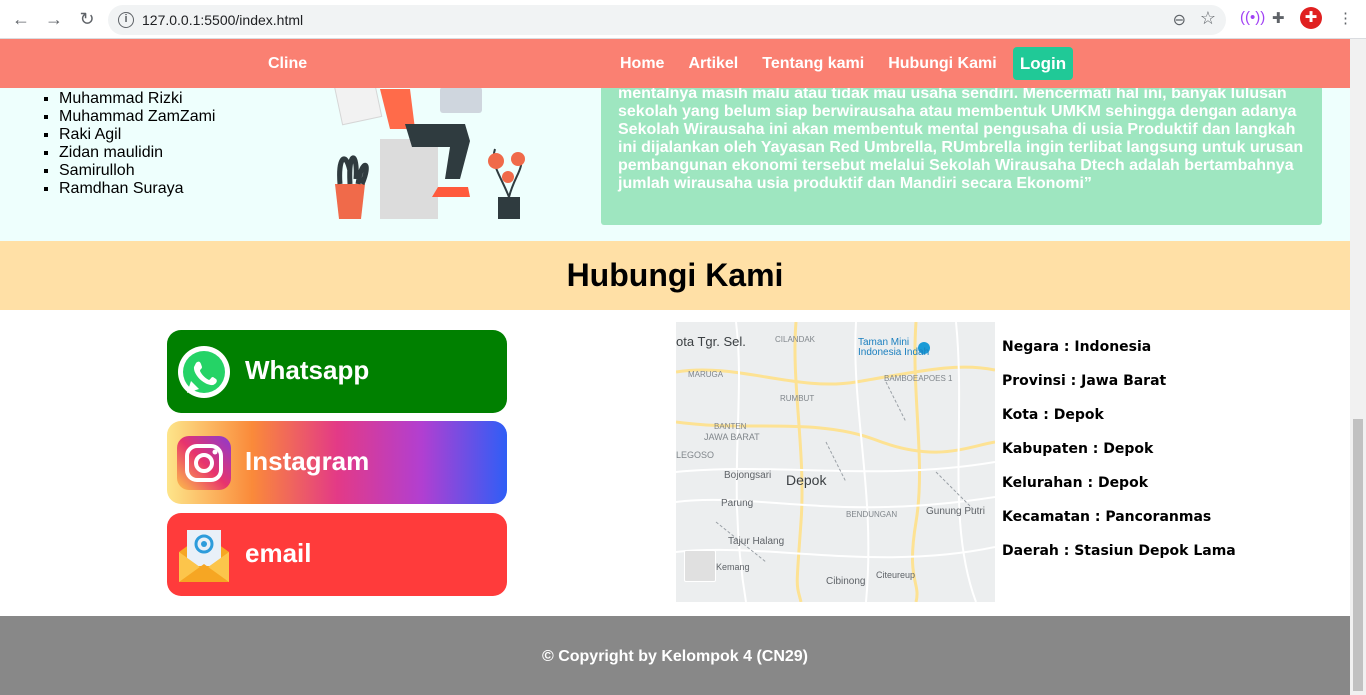  What do you see at coordinates (54, 19) in the screenshot?
I see `forward-icon: →` at bounding box center [54, 19].